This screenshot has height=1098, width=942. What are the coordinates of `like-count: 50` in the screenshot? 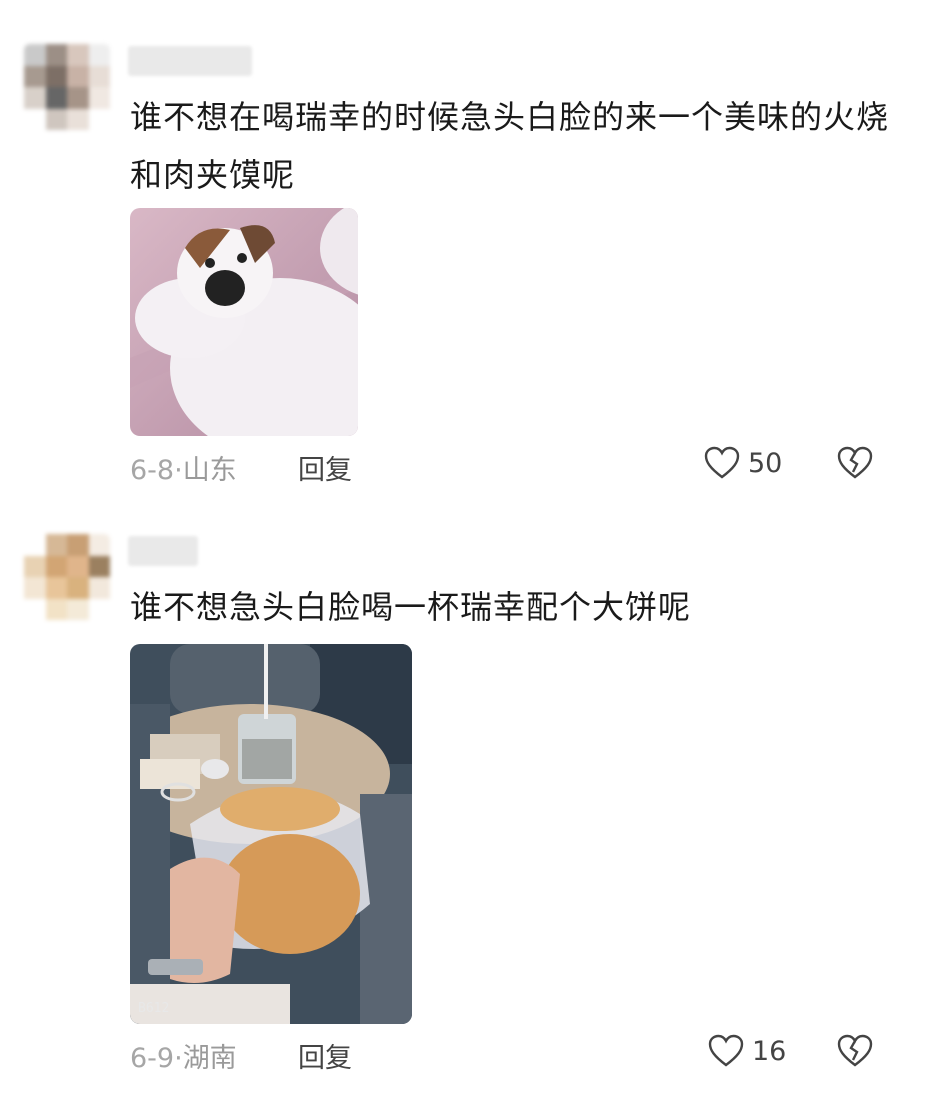 It's located at (765, 463).